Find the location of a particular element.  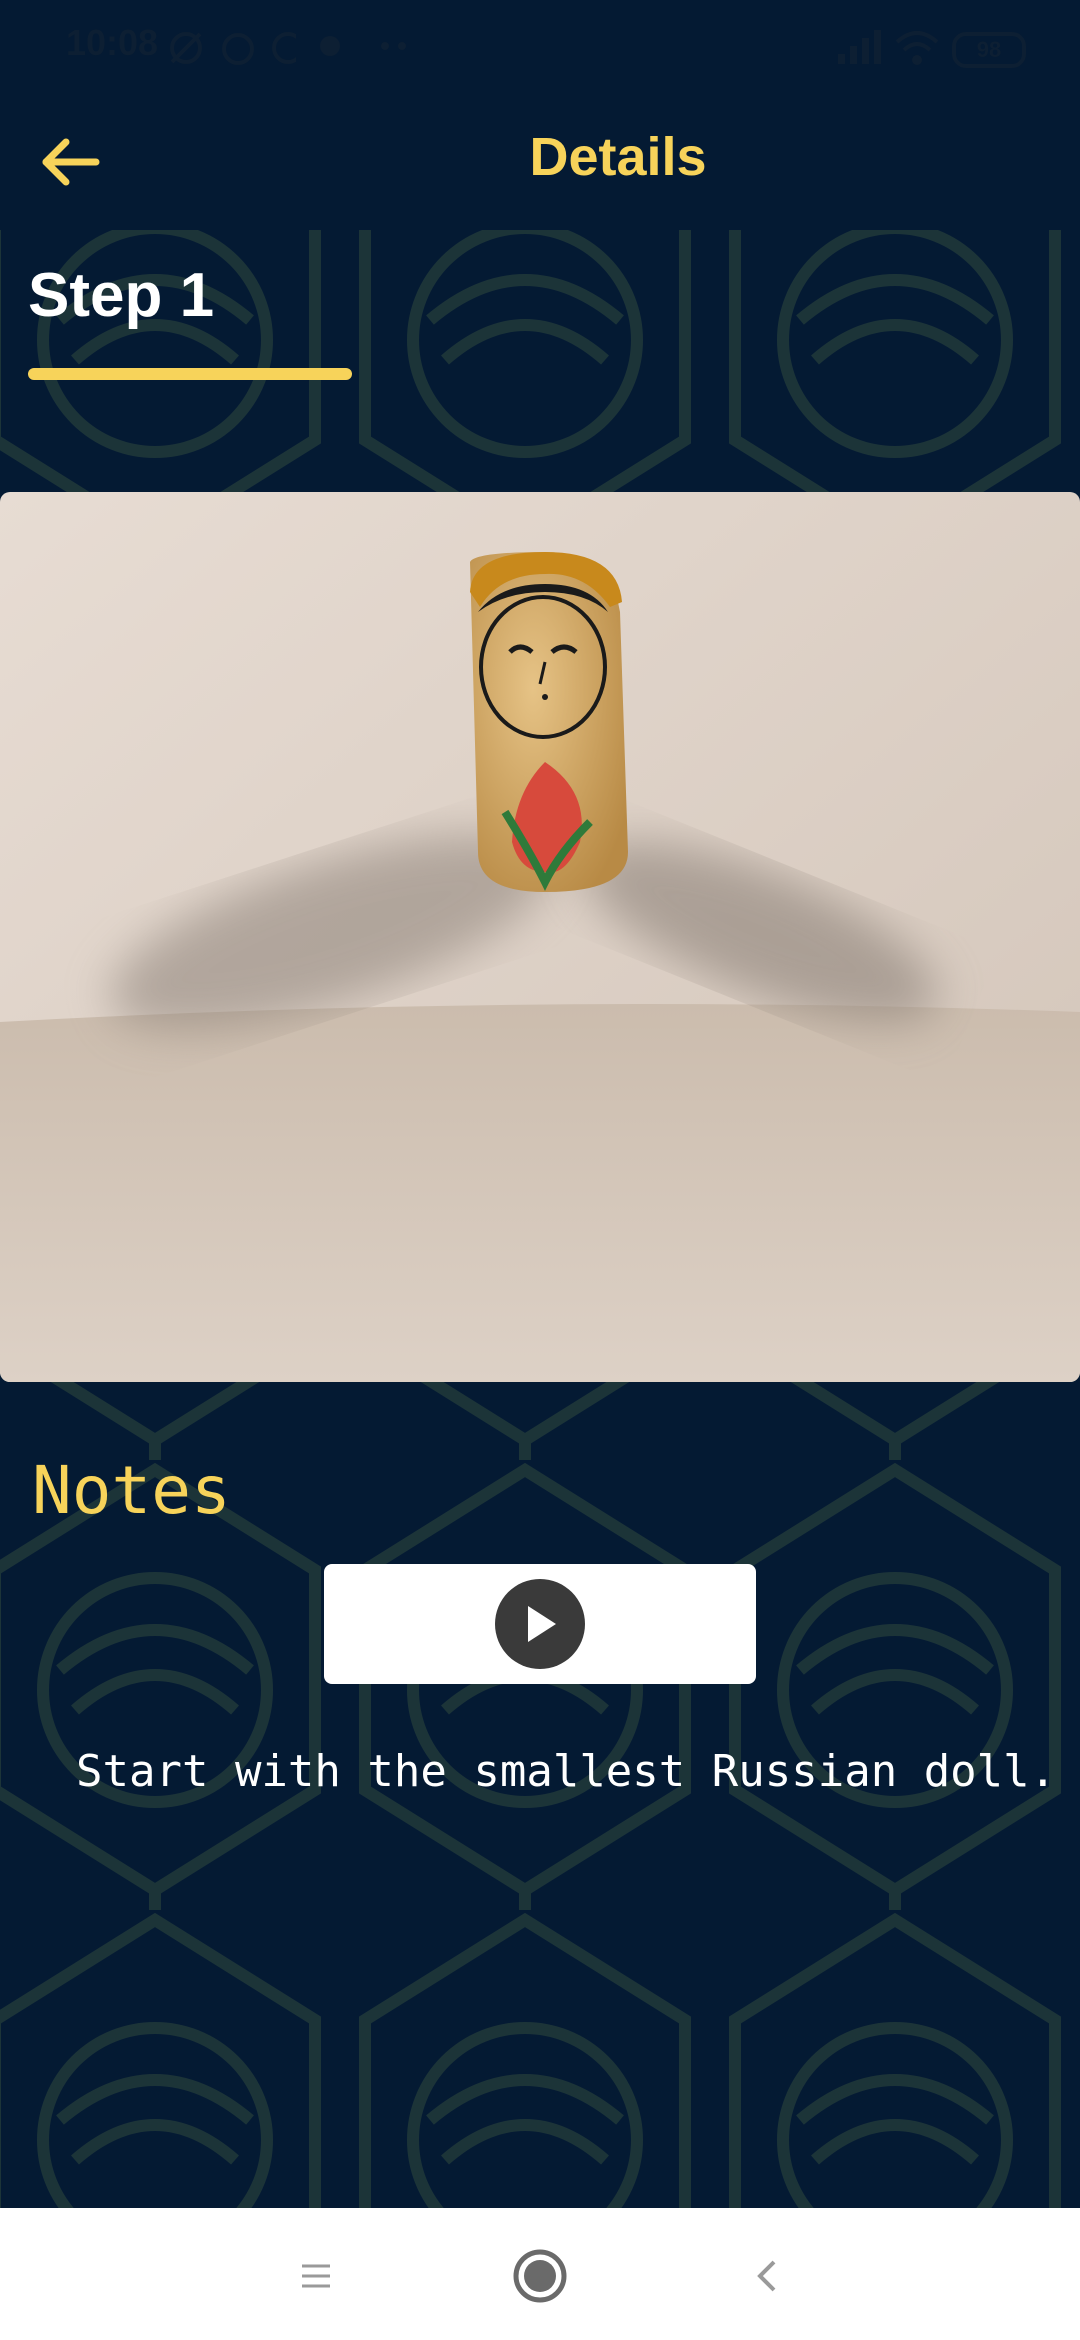

status-time: 10:08 is located at coordinates (112, 42).